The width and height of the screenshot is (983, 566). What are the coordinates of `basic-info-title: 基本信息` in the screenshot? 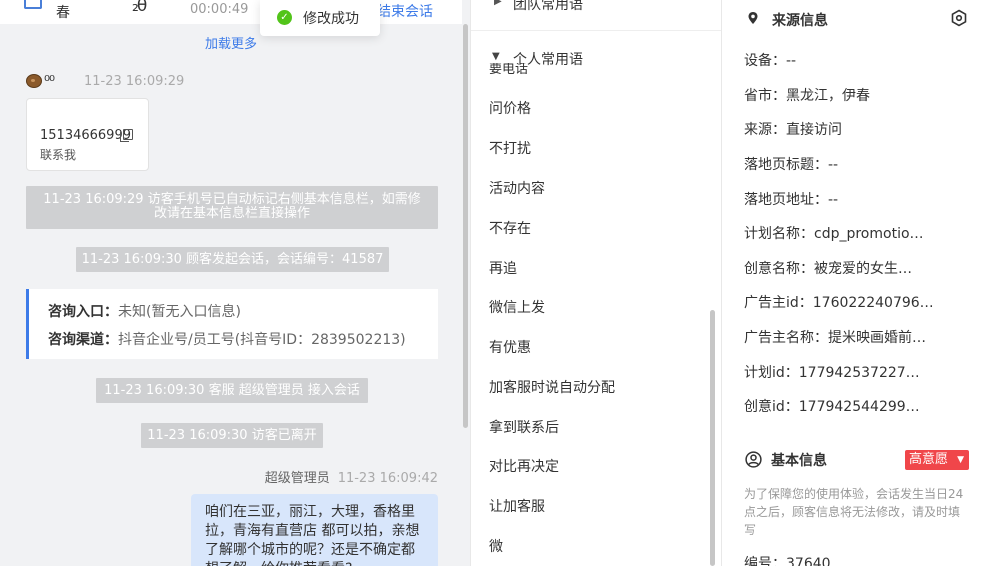 It's located at (799, 461).